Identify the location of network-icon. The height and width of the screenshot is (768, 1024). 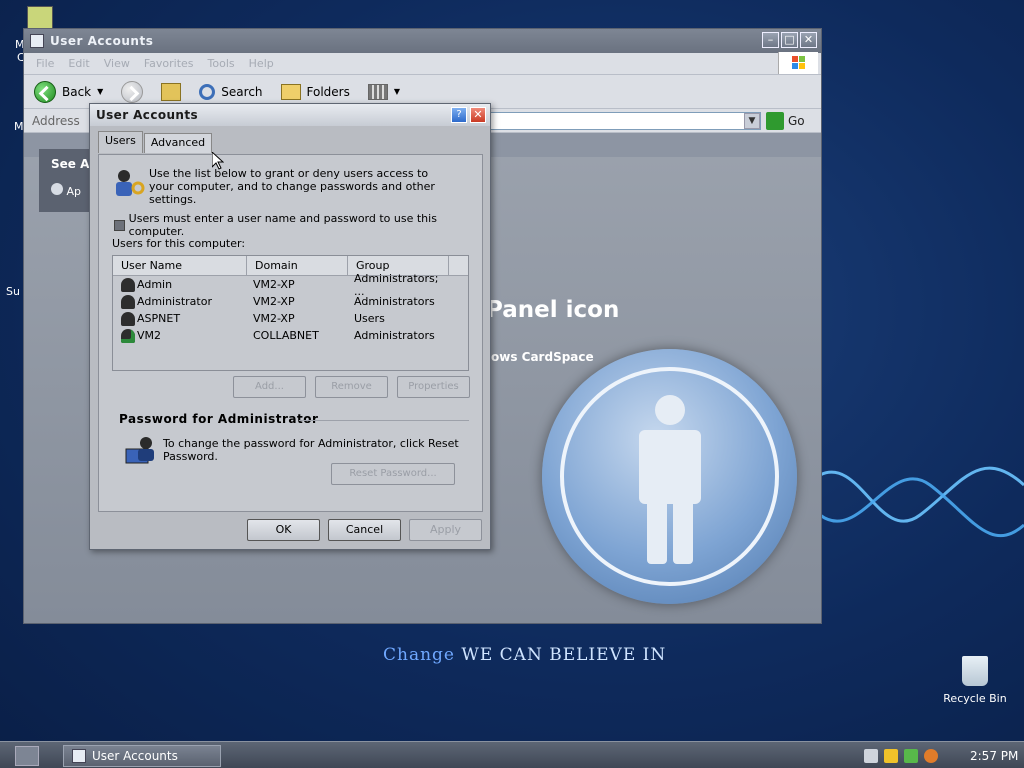
(911, 755).